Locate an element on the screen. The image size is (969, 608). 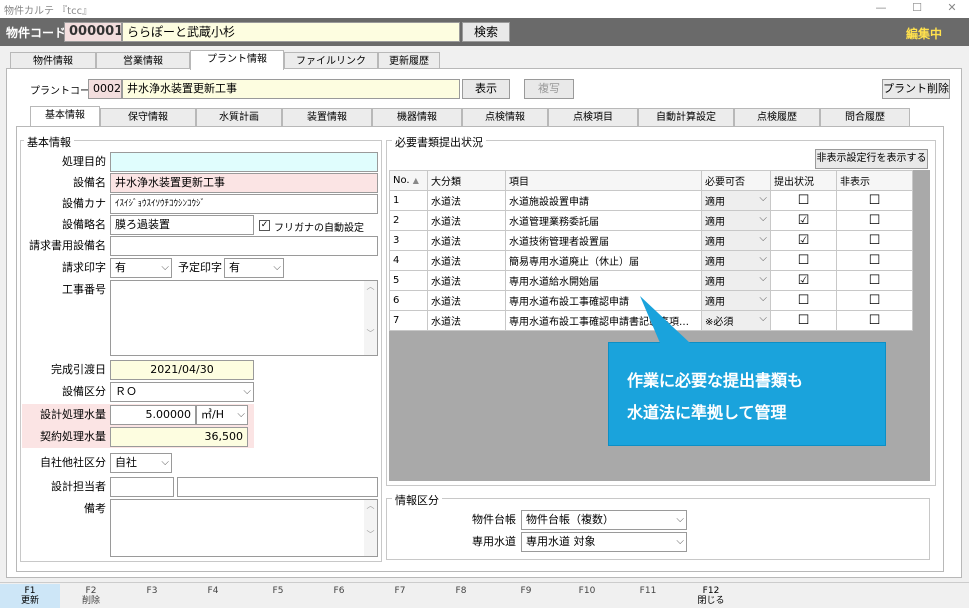
show-button: 表示 is located at coordinates (486, 89).